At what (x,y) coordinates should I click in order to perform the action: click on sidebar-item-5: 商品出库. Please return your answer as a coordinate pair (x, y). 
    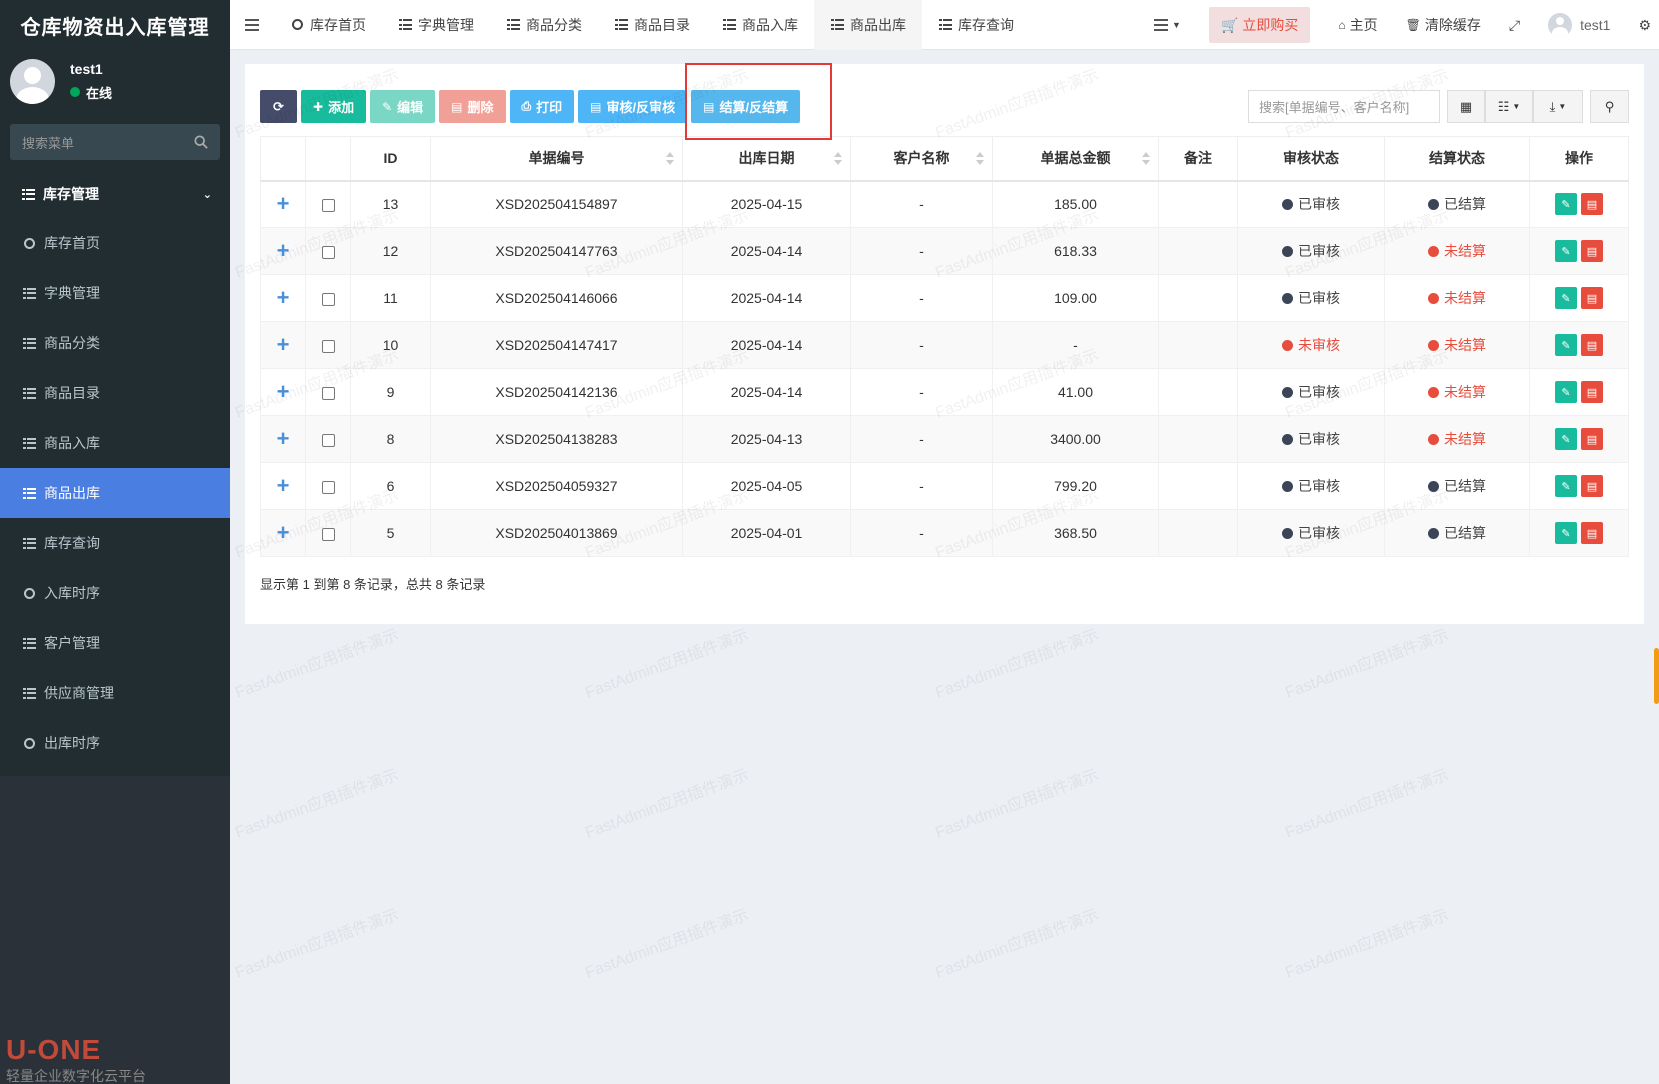
    Looking at the image, I should click on (115, 493).